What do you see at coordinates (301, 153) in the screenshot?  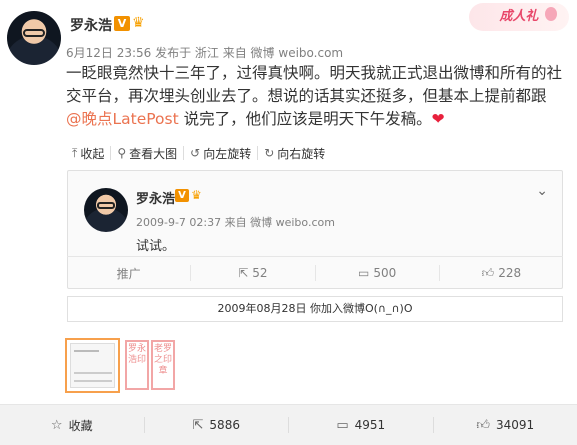 I see `rotate-right-label: 向右旋转` at bounding box center [301, 153].